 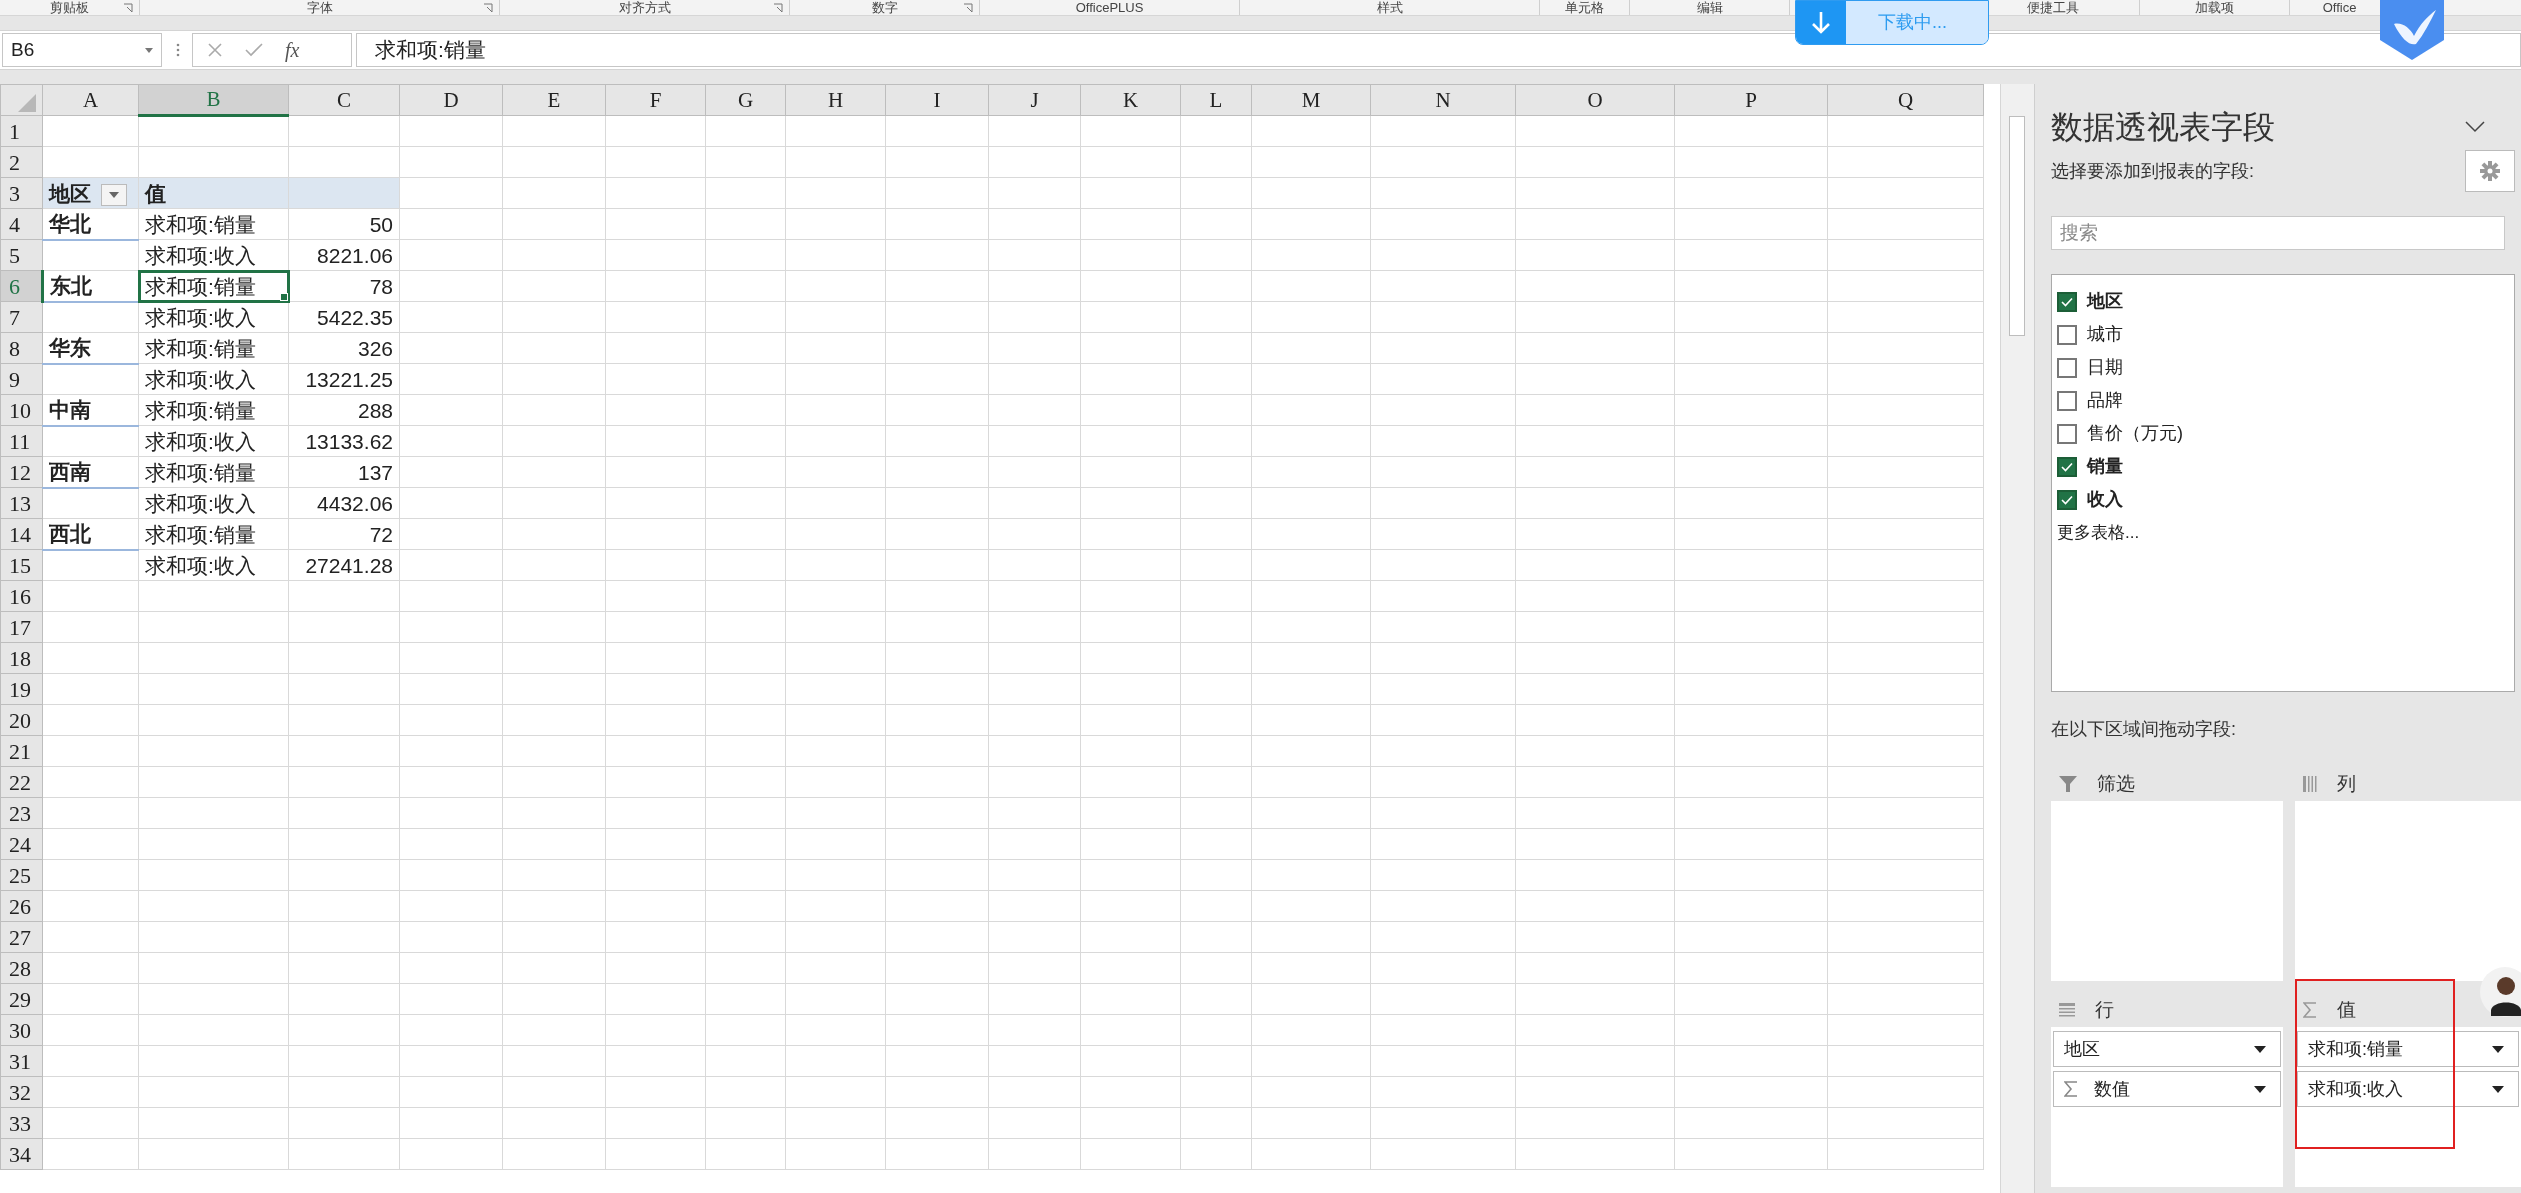 I want to click on formula-input: 求和项:销量, so click(x=1438, y=50).